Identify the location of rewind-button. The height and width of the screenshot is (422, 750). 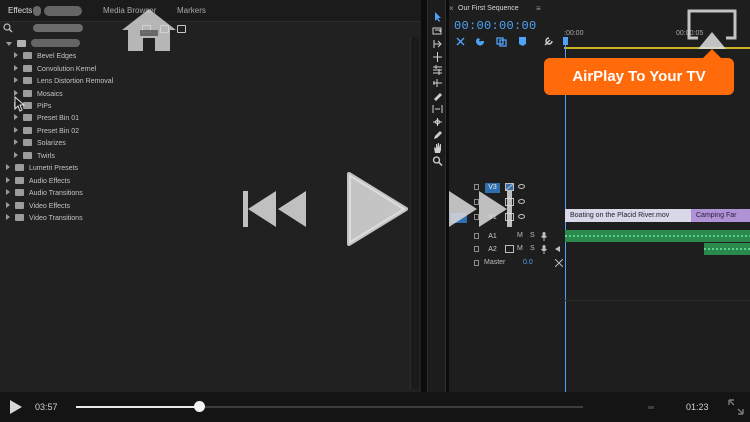
(275, 209).